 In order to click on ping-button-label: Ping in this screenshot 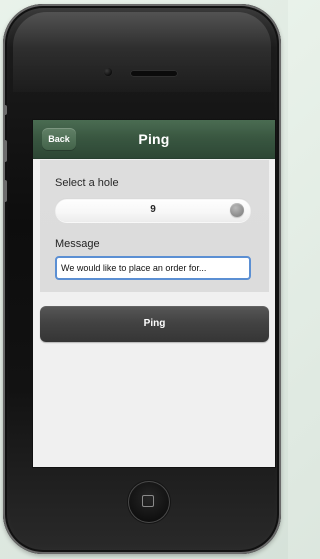, I will do `click(154, 323)`.